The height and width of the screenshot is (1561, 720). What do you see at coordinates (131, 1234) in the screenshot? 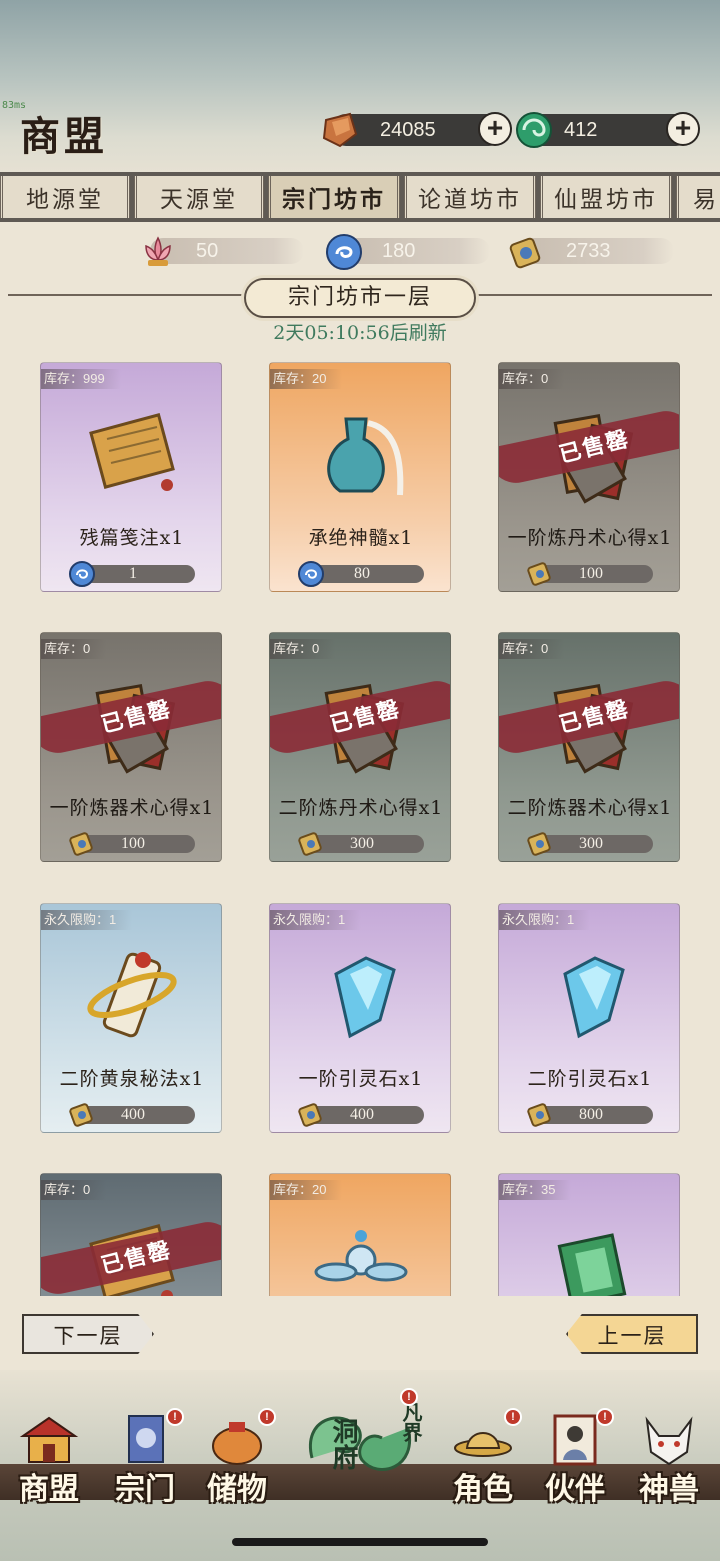
I see `shop-item-card: 库存：0 已售罄` at bounding box center [131, 1234].